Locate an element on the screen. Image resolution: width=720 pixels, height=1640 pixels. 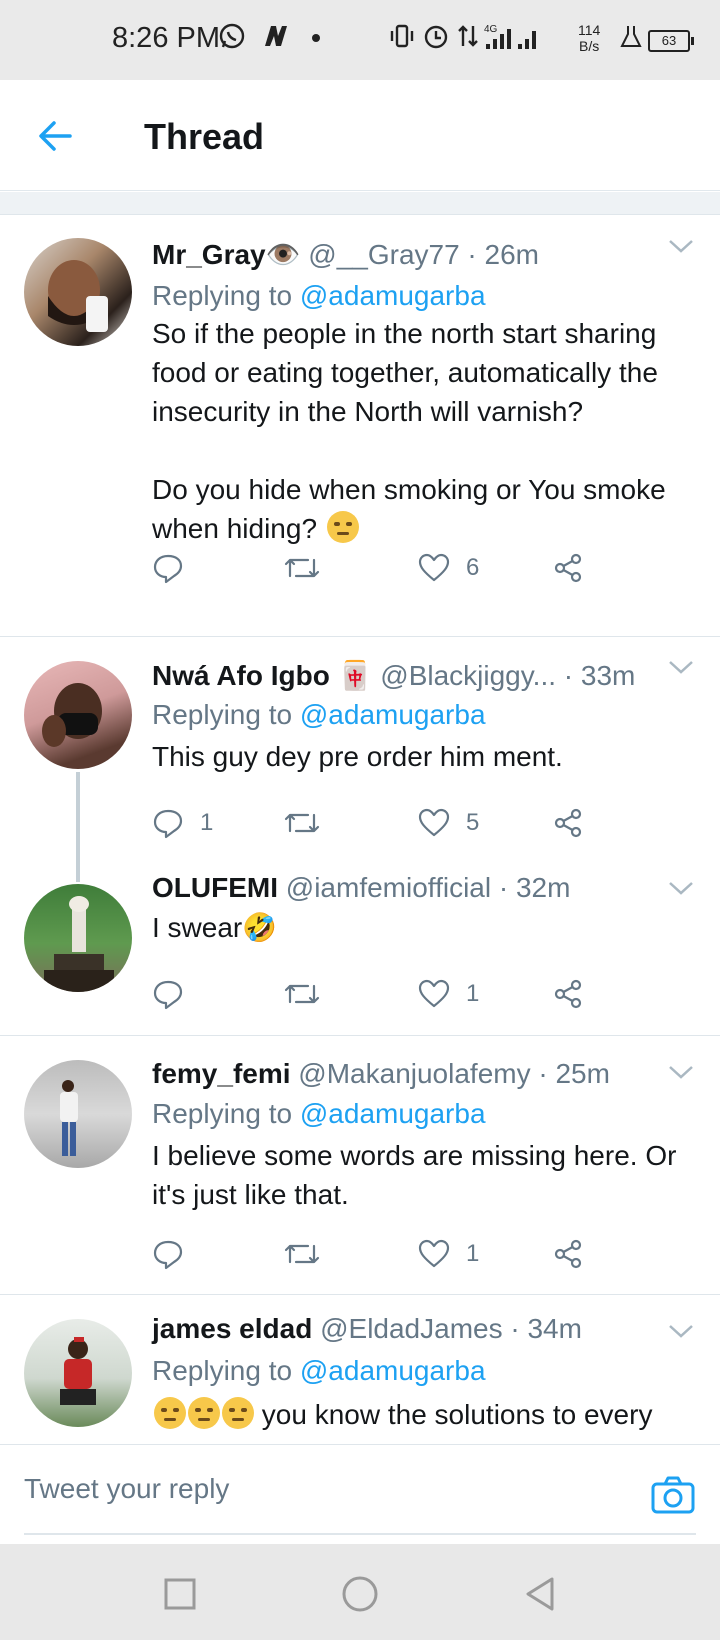
divider-band is located at coordinates (360, 203).